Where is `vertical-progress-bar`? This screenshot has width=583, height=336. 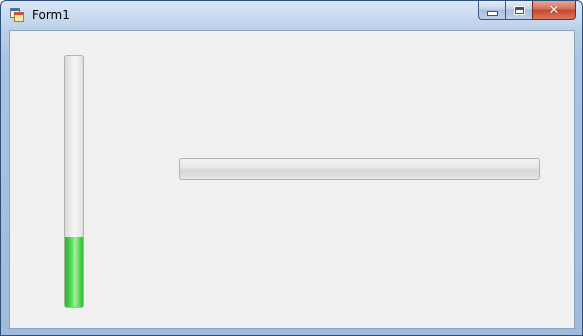 vertical-progress-bar is located at coordinates (74, 181).